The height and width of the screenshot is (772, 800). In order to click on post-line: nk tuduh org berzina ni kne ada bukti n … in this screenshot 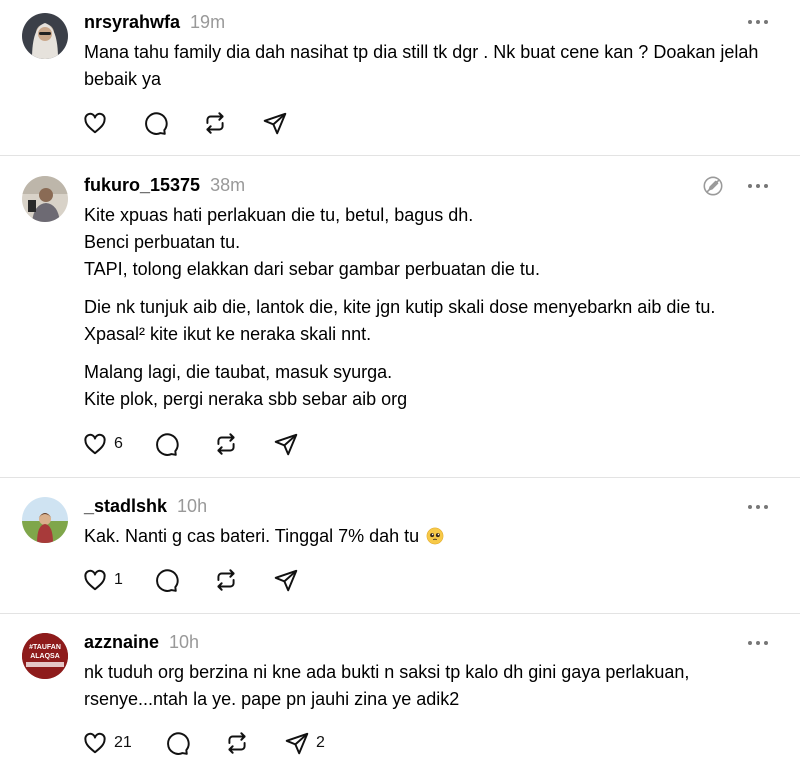, I will do `click(387, 672)`.